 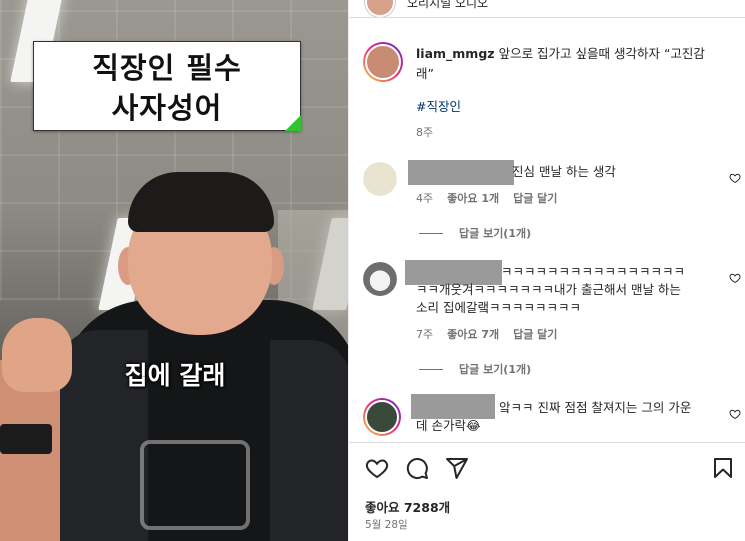 What do you see at coordinates (167, 86) in the screenshot?
I see `video-caption-card: 직장인 필수 사자성어` at bounding box center [167, 86].